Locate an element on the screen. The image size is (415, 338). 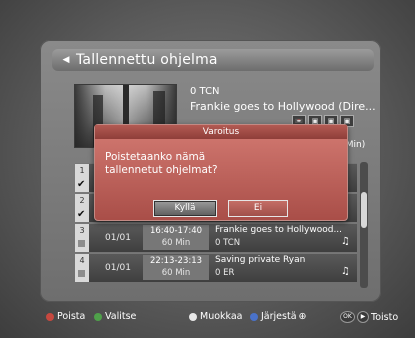
help-edit: Muokkaa is located at coordinates (216, 316).